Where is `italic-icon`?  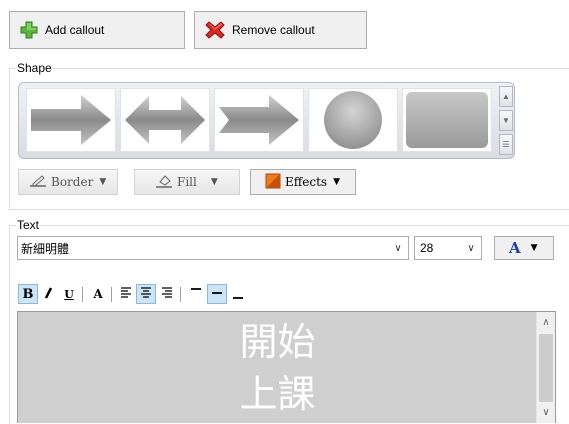
italic-icon is located at coordinates (49, 294).